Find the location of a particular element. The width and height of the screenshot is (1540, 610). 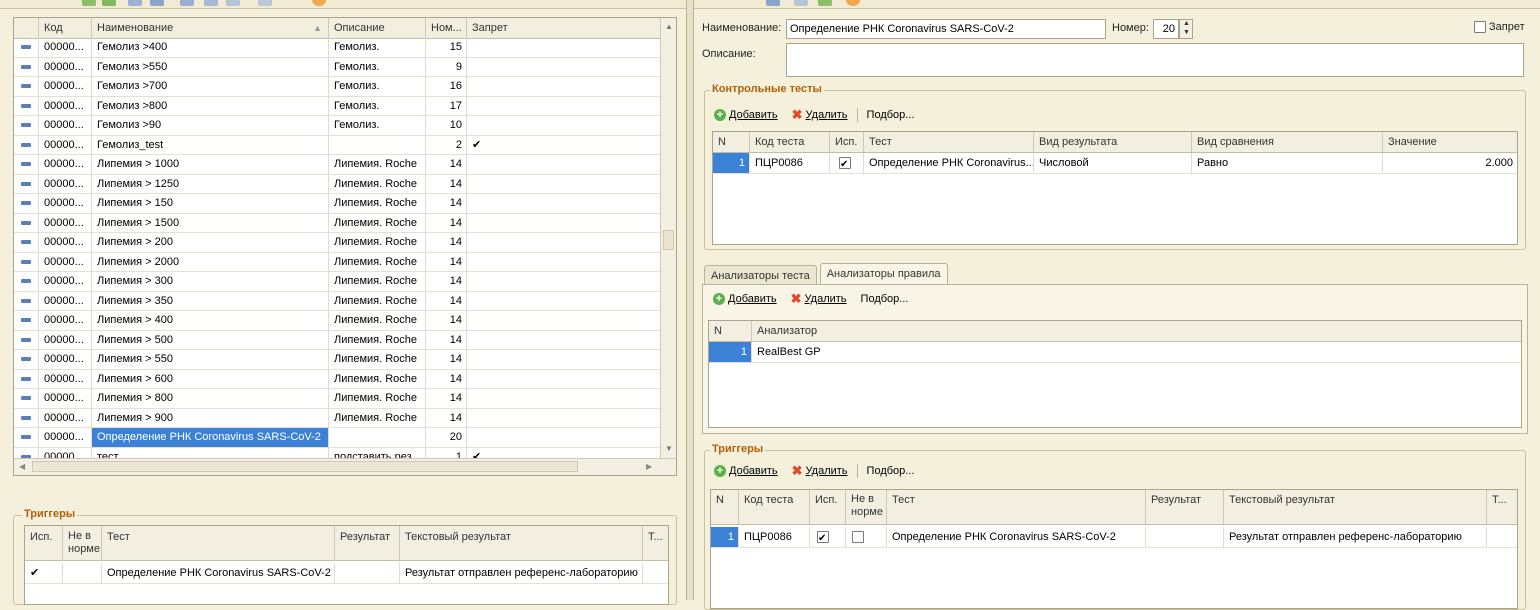

name-cell: Гемолиз >700 is located at coordinates (210, 86).